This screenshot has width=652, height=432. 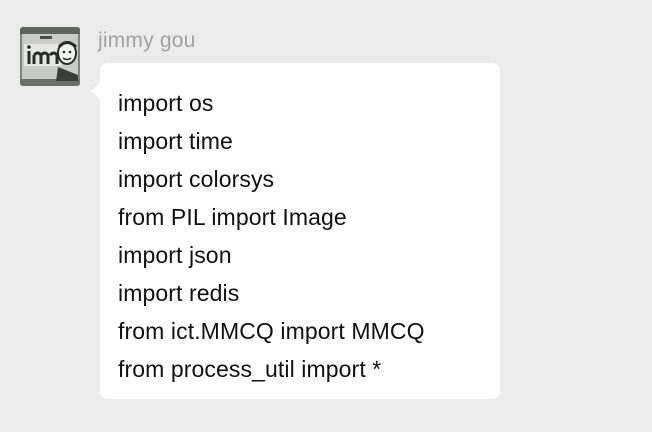 What do you see at coordinates (232, 217) in the screenshot?
I see `message-line: from PIL import Image` at bounding box center [232, 217].